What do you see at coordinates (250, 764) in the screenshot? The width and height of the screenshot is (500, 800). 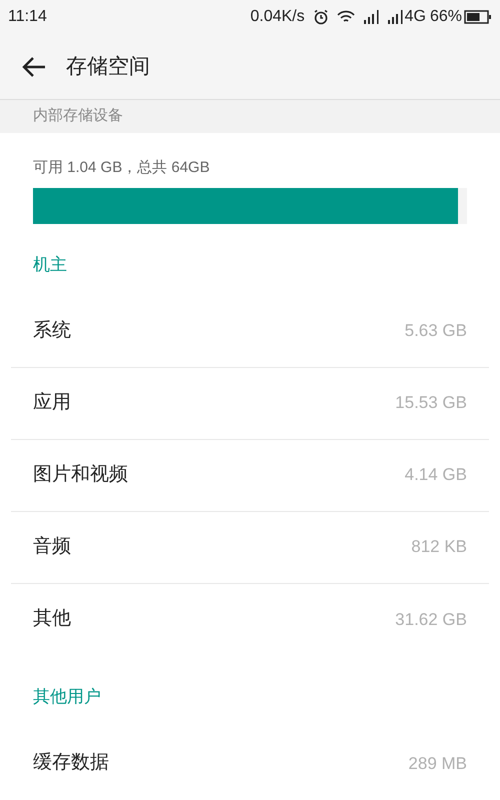 I see `storage-item: 缓存数据 289 MB` at bounding box center [250, 764].